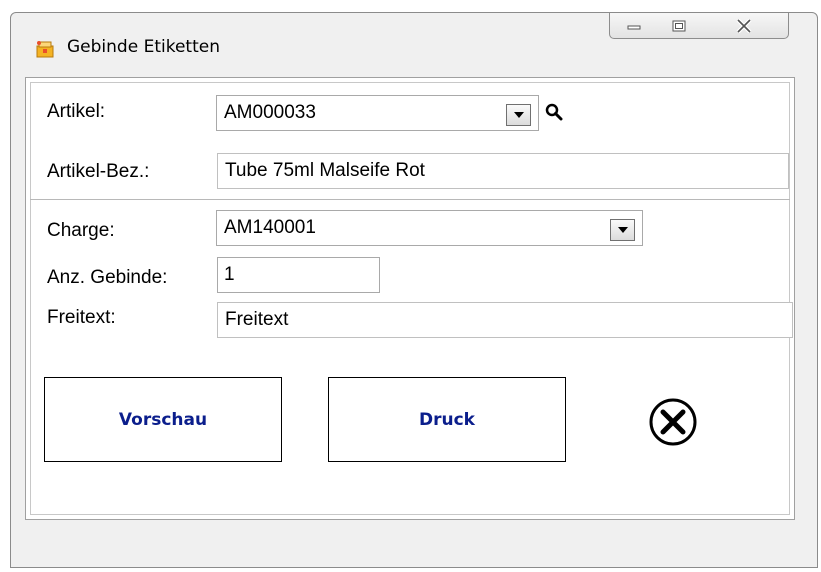  Describe the element at coordinates (257, 319) in the screenshot. I see `freitext-value: Freitext` at that location.